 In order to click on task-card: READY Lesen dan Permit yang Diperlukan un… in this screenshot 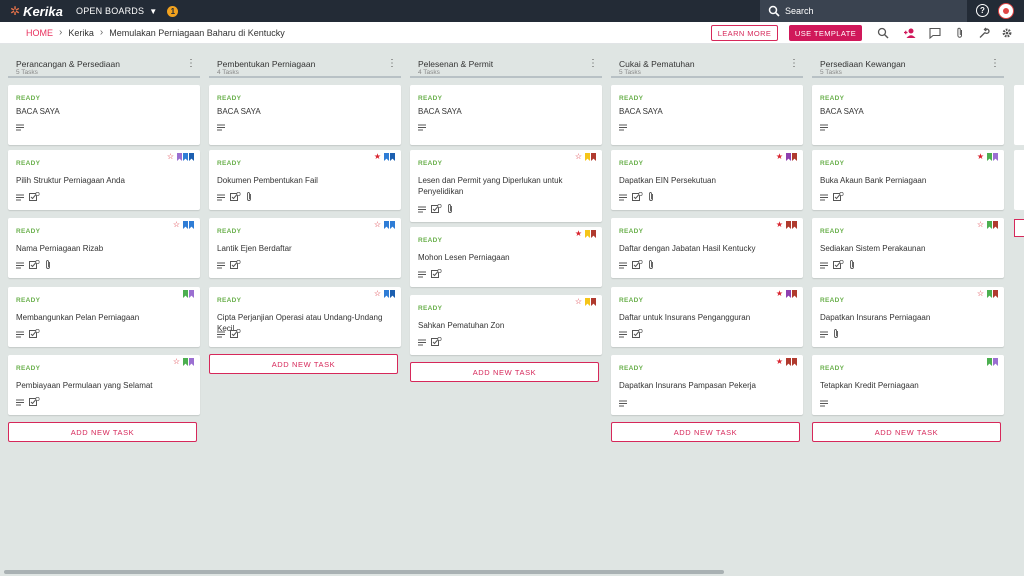, I will do `click(506, 186)`.